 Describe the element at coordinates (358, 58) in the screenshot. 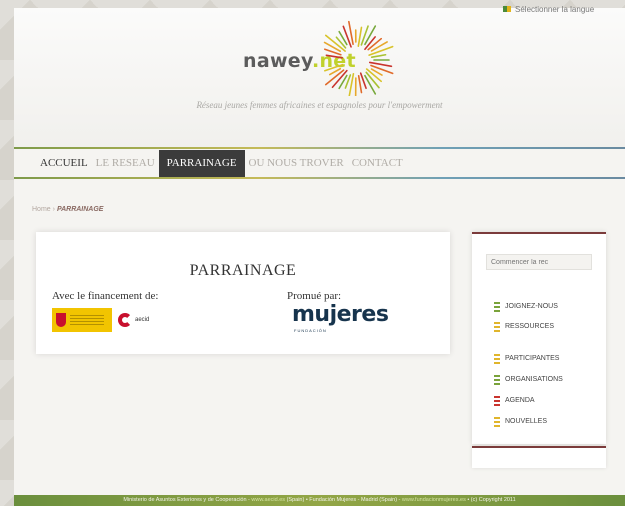

I see `sunburst-logo-icon` at that location.